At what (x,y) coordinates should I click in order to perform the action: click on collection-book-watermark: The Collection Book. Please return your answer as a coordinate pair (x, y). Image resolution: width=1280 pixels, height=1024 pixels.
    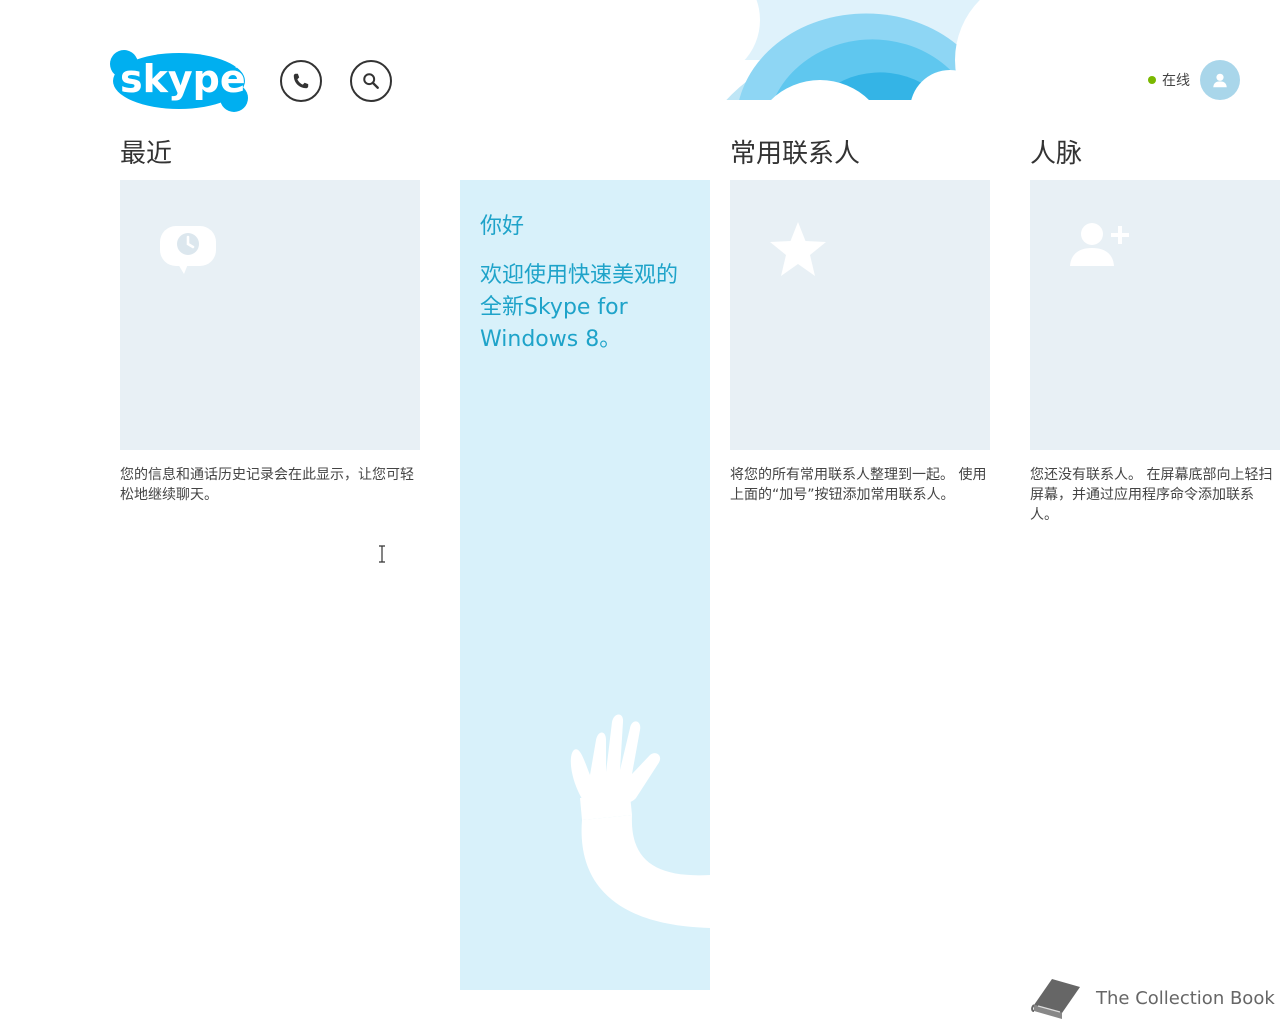
    Looking at the image, I should click on (1152, 998).